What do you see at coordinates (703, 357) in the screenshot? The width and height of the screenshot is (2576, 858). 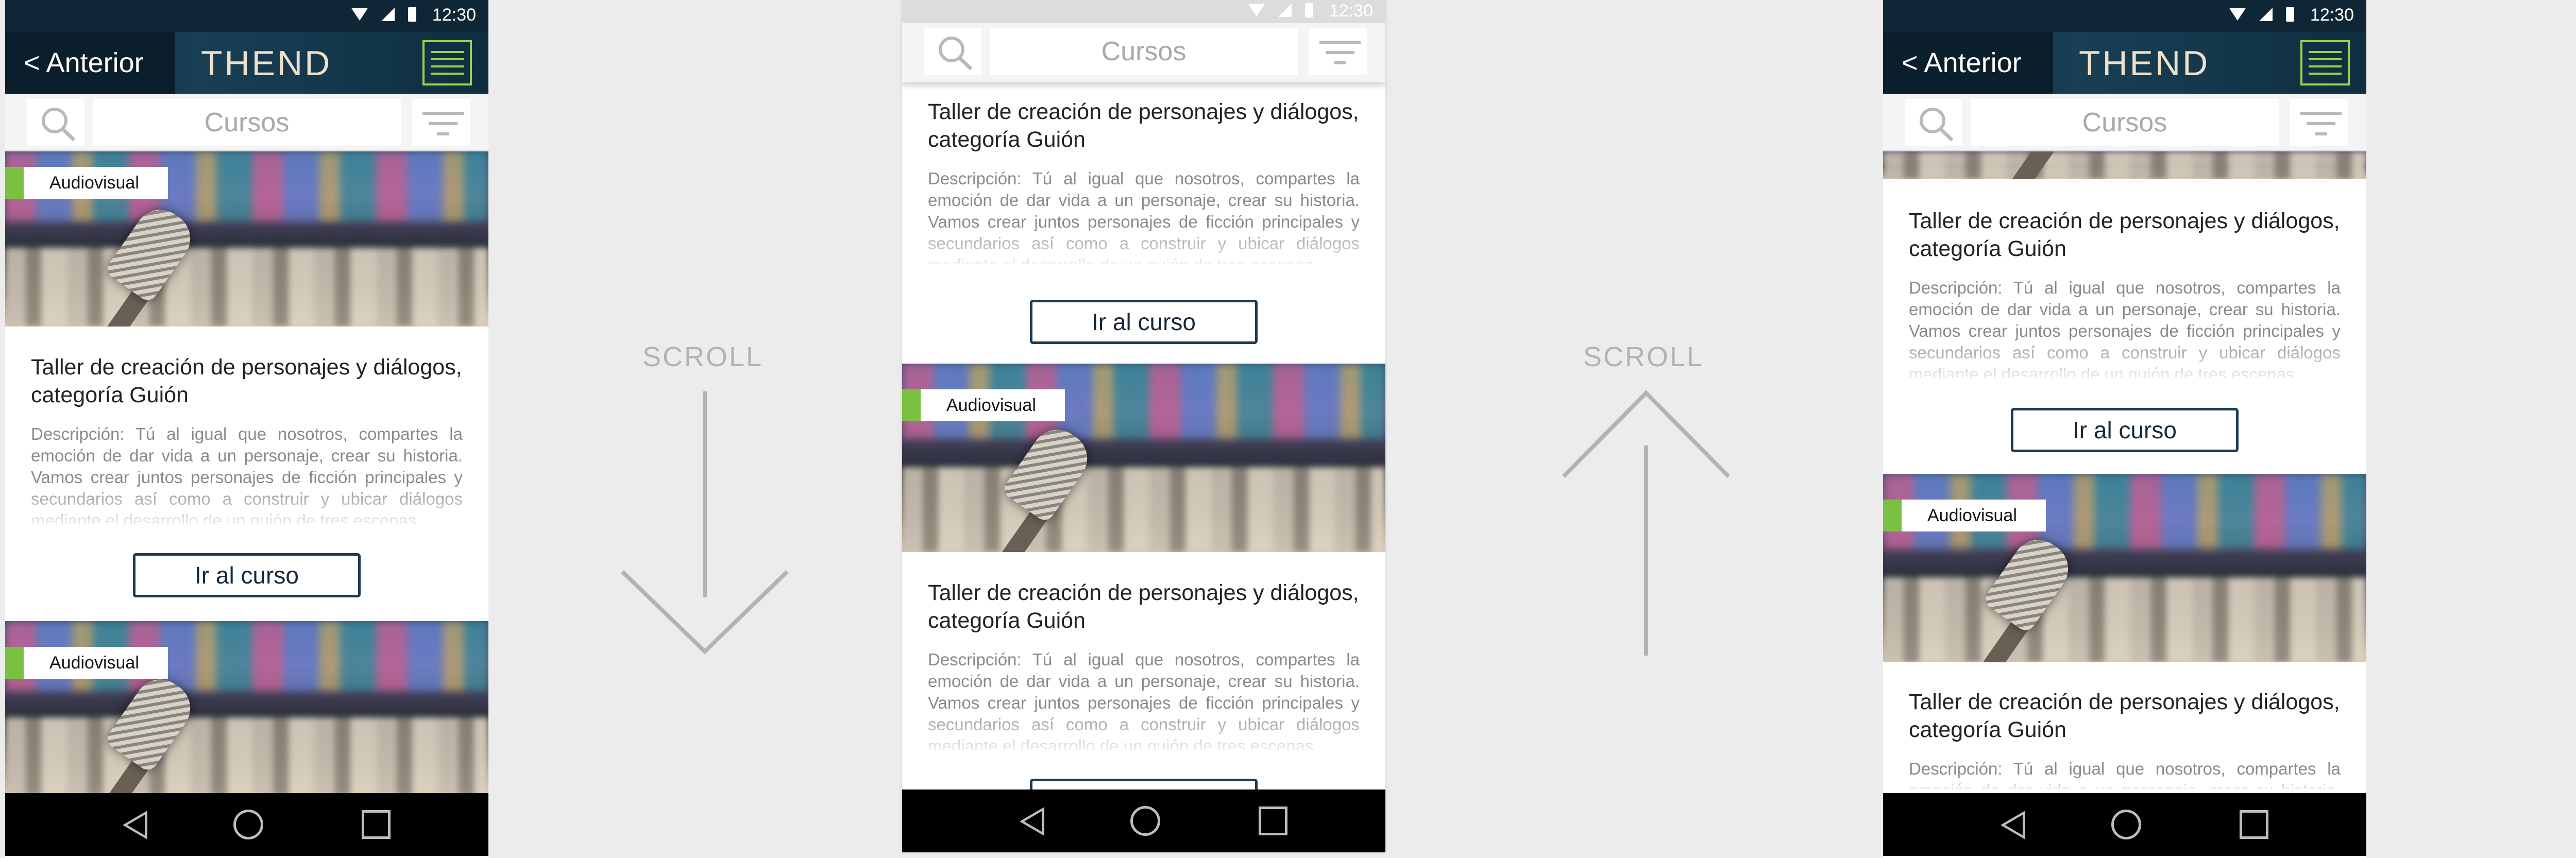 I see `scroll-down-label: SCROLL` at bounding box center [703, 357].